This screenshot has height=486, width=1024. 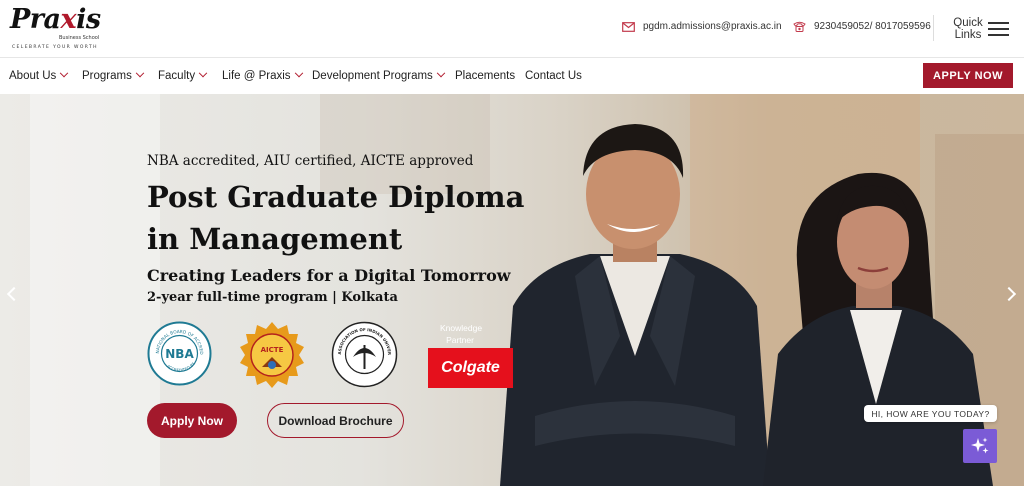 What do you see at coordinates (461, 334) in the screenshot?
I see `knowledge-partner-label: Knowledge Partner` at bounding box center [461, 334].